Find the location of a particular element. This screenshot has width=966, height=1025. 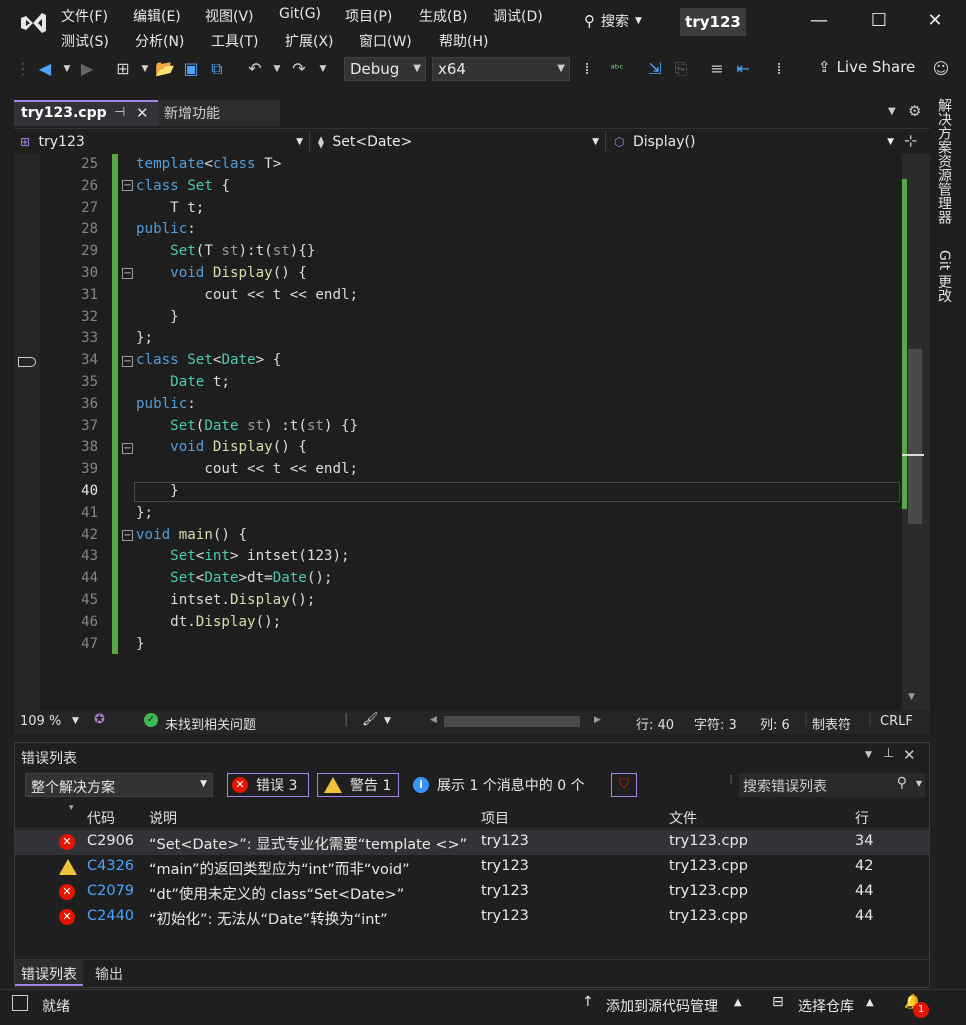

char-indicator: 字符: 3 is located at coordinates (715, 723).